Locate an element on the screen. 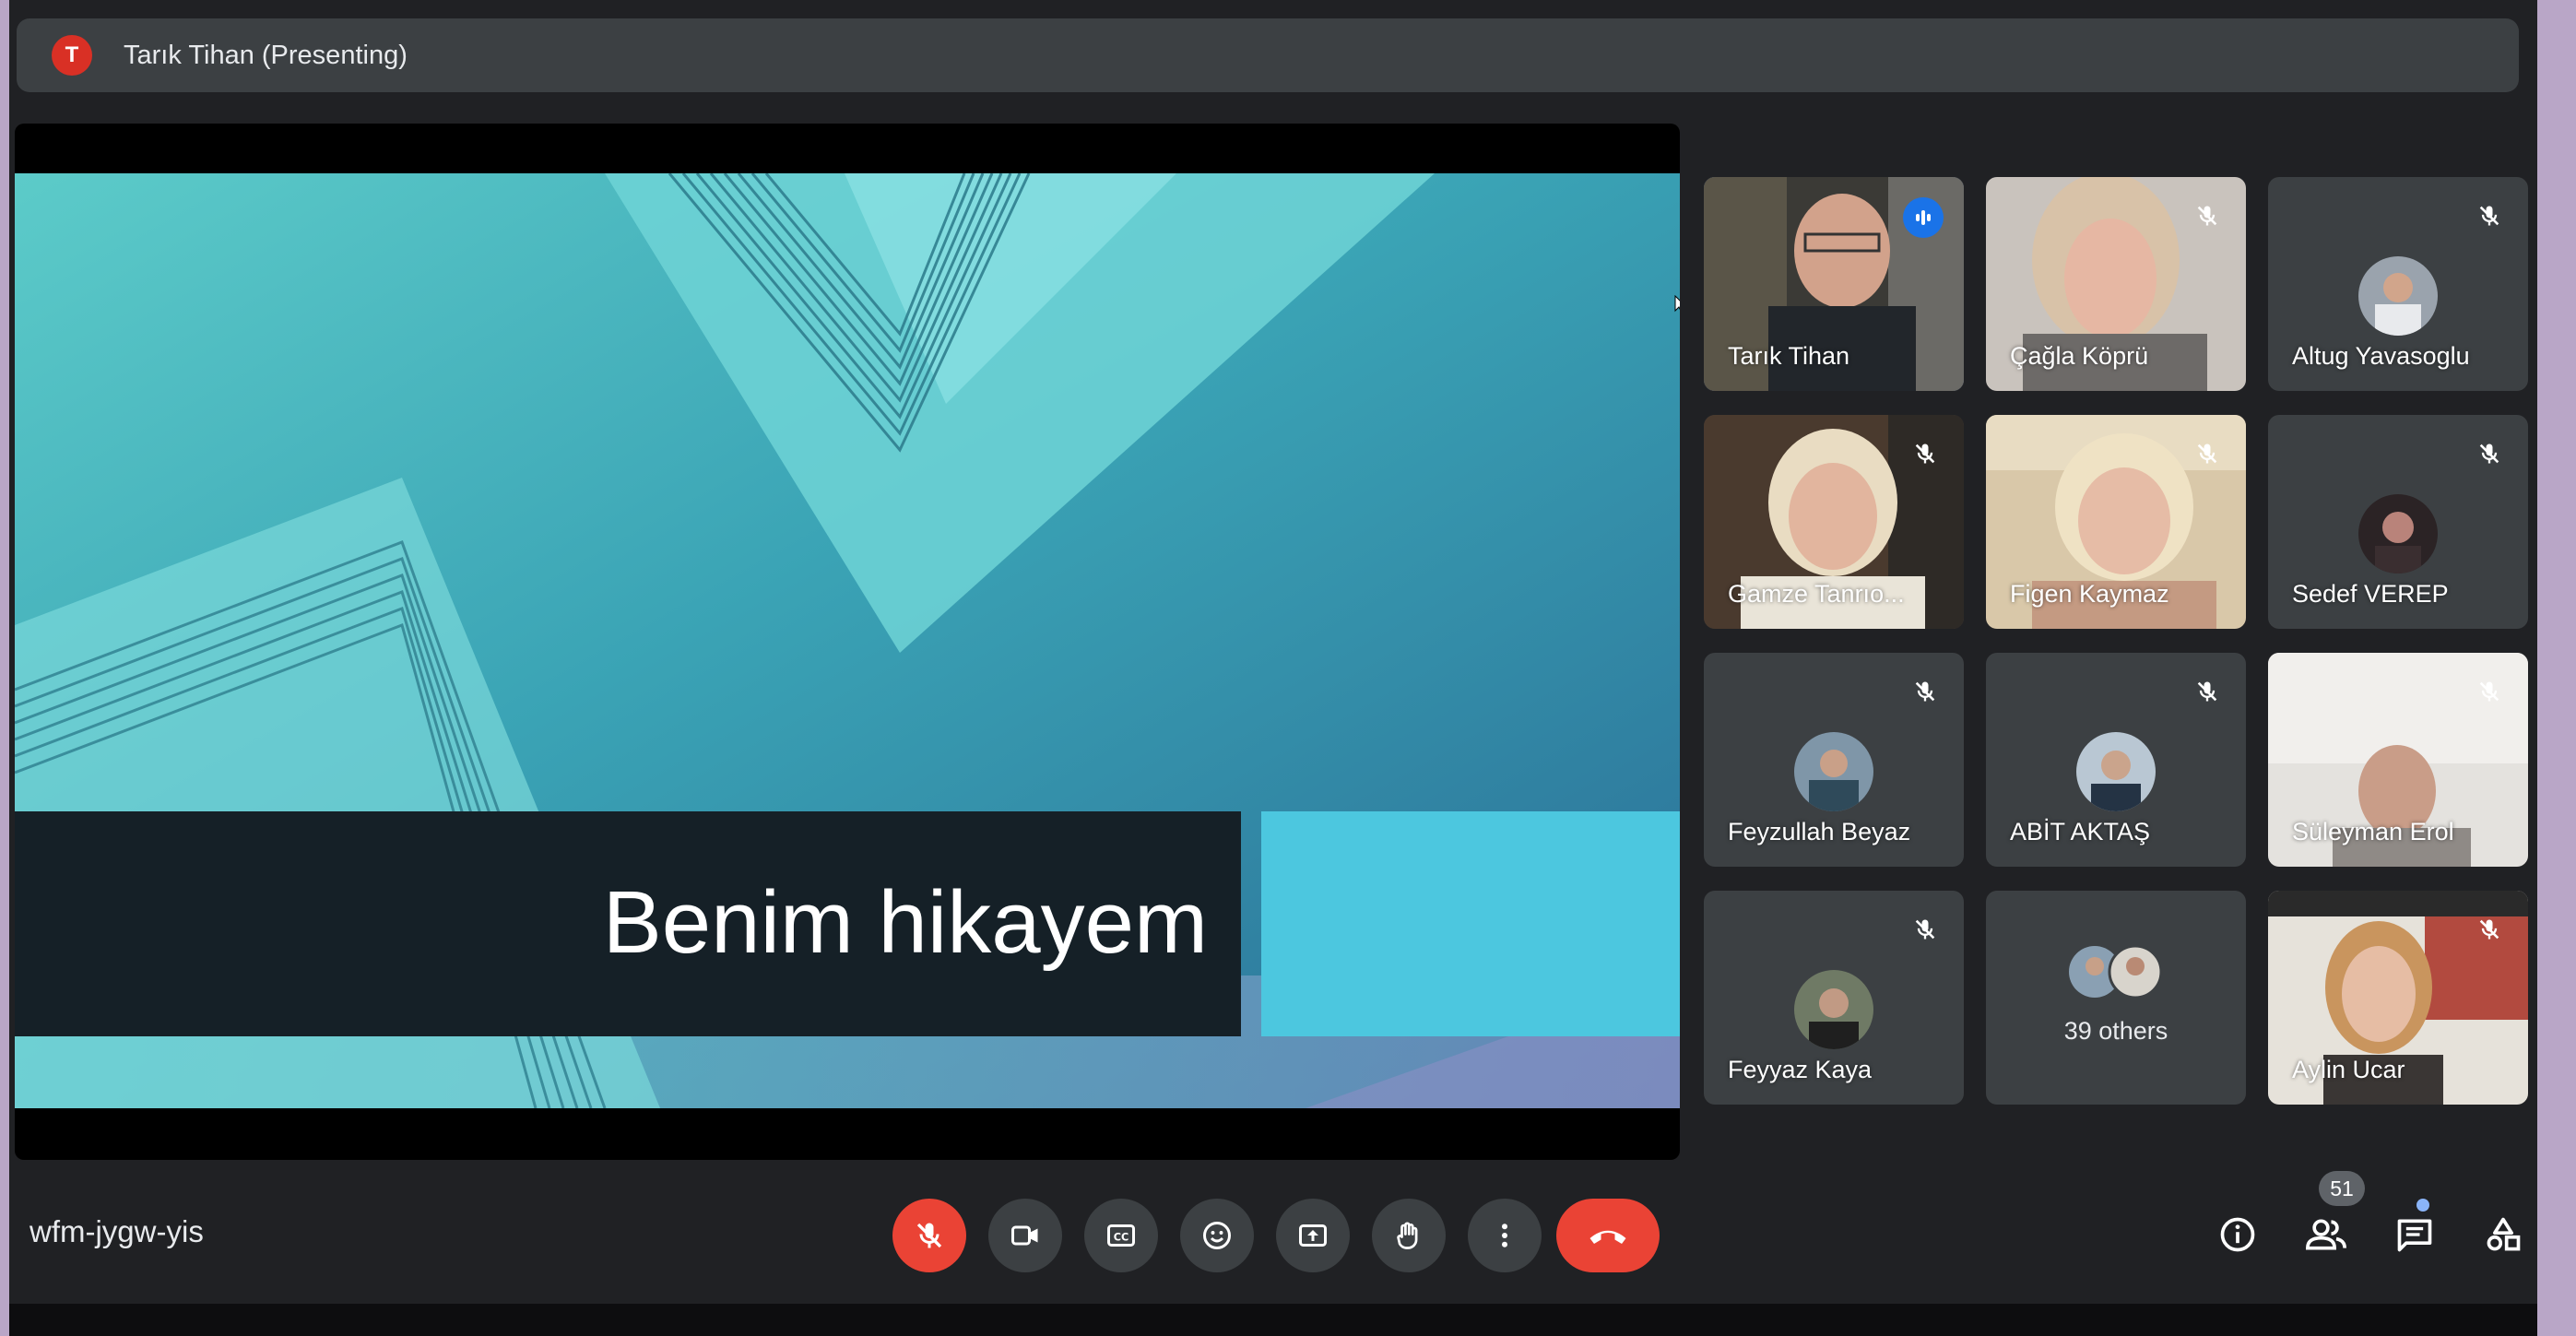  more-vert-icon is located at coordinates (1504, 1235).